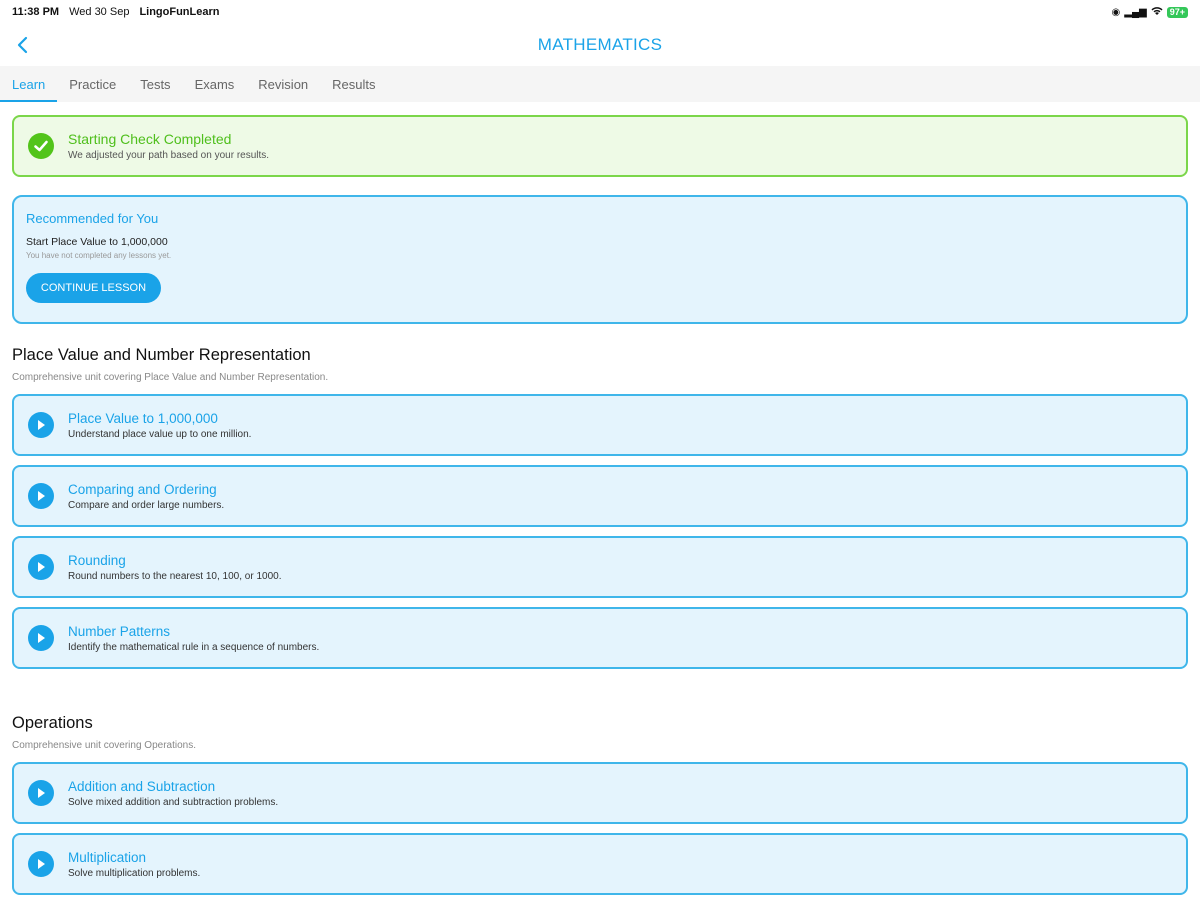 Image resolution: width=1200 pixels, height=904 pixels. I want to click on lesson-title: Comparing and Ordering, so click(142, 489).